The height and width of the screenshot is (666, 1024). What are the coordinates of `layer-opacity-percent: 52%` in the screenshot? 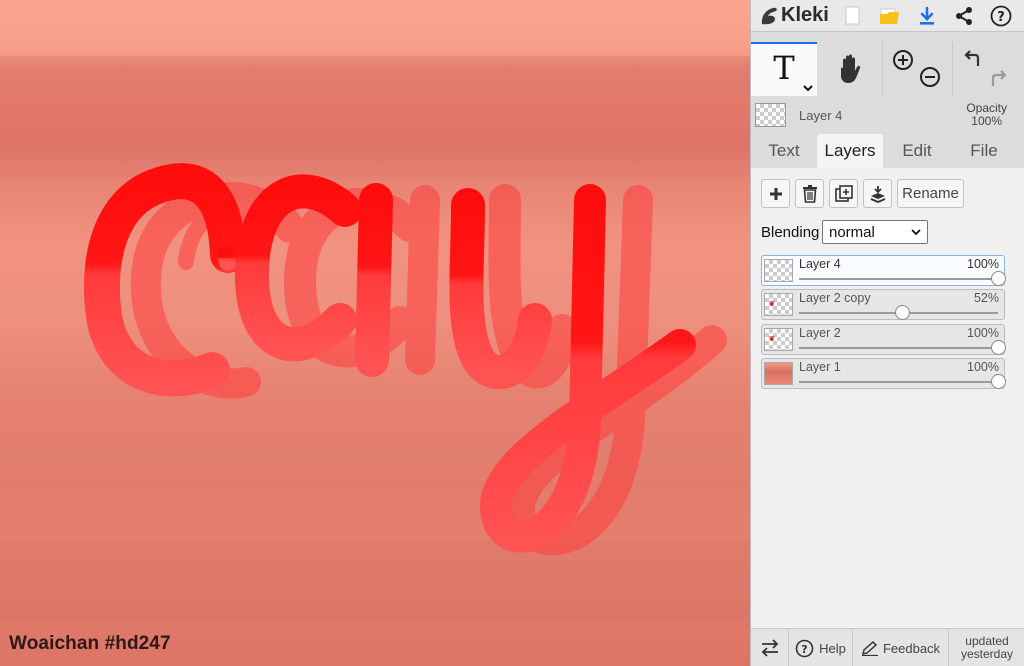 It's located at (986, 298).